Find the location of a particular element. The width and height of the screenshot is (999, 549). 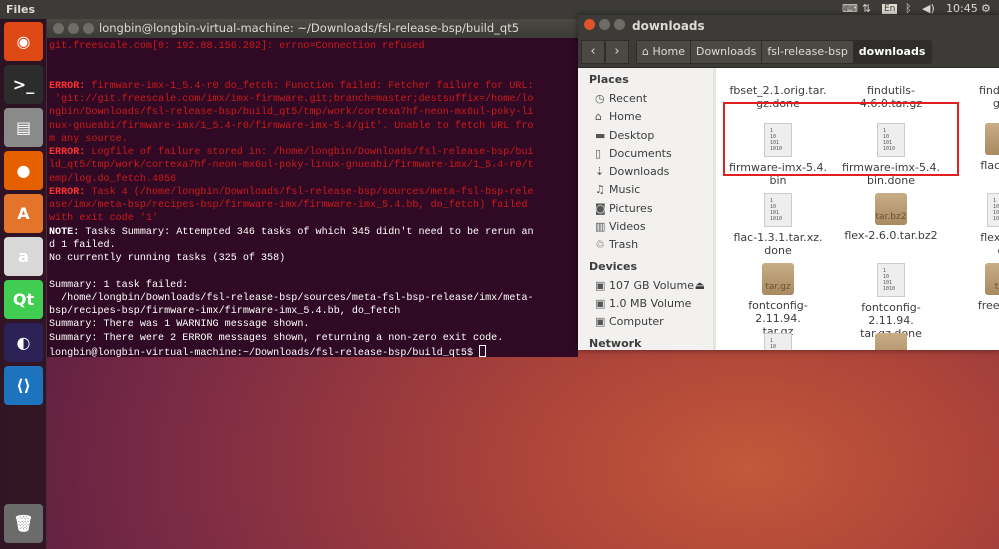

sidebar-item-pictures: ◙ Pictures is located at coordinates (645, 209).